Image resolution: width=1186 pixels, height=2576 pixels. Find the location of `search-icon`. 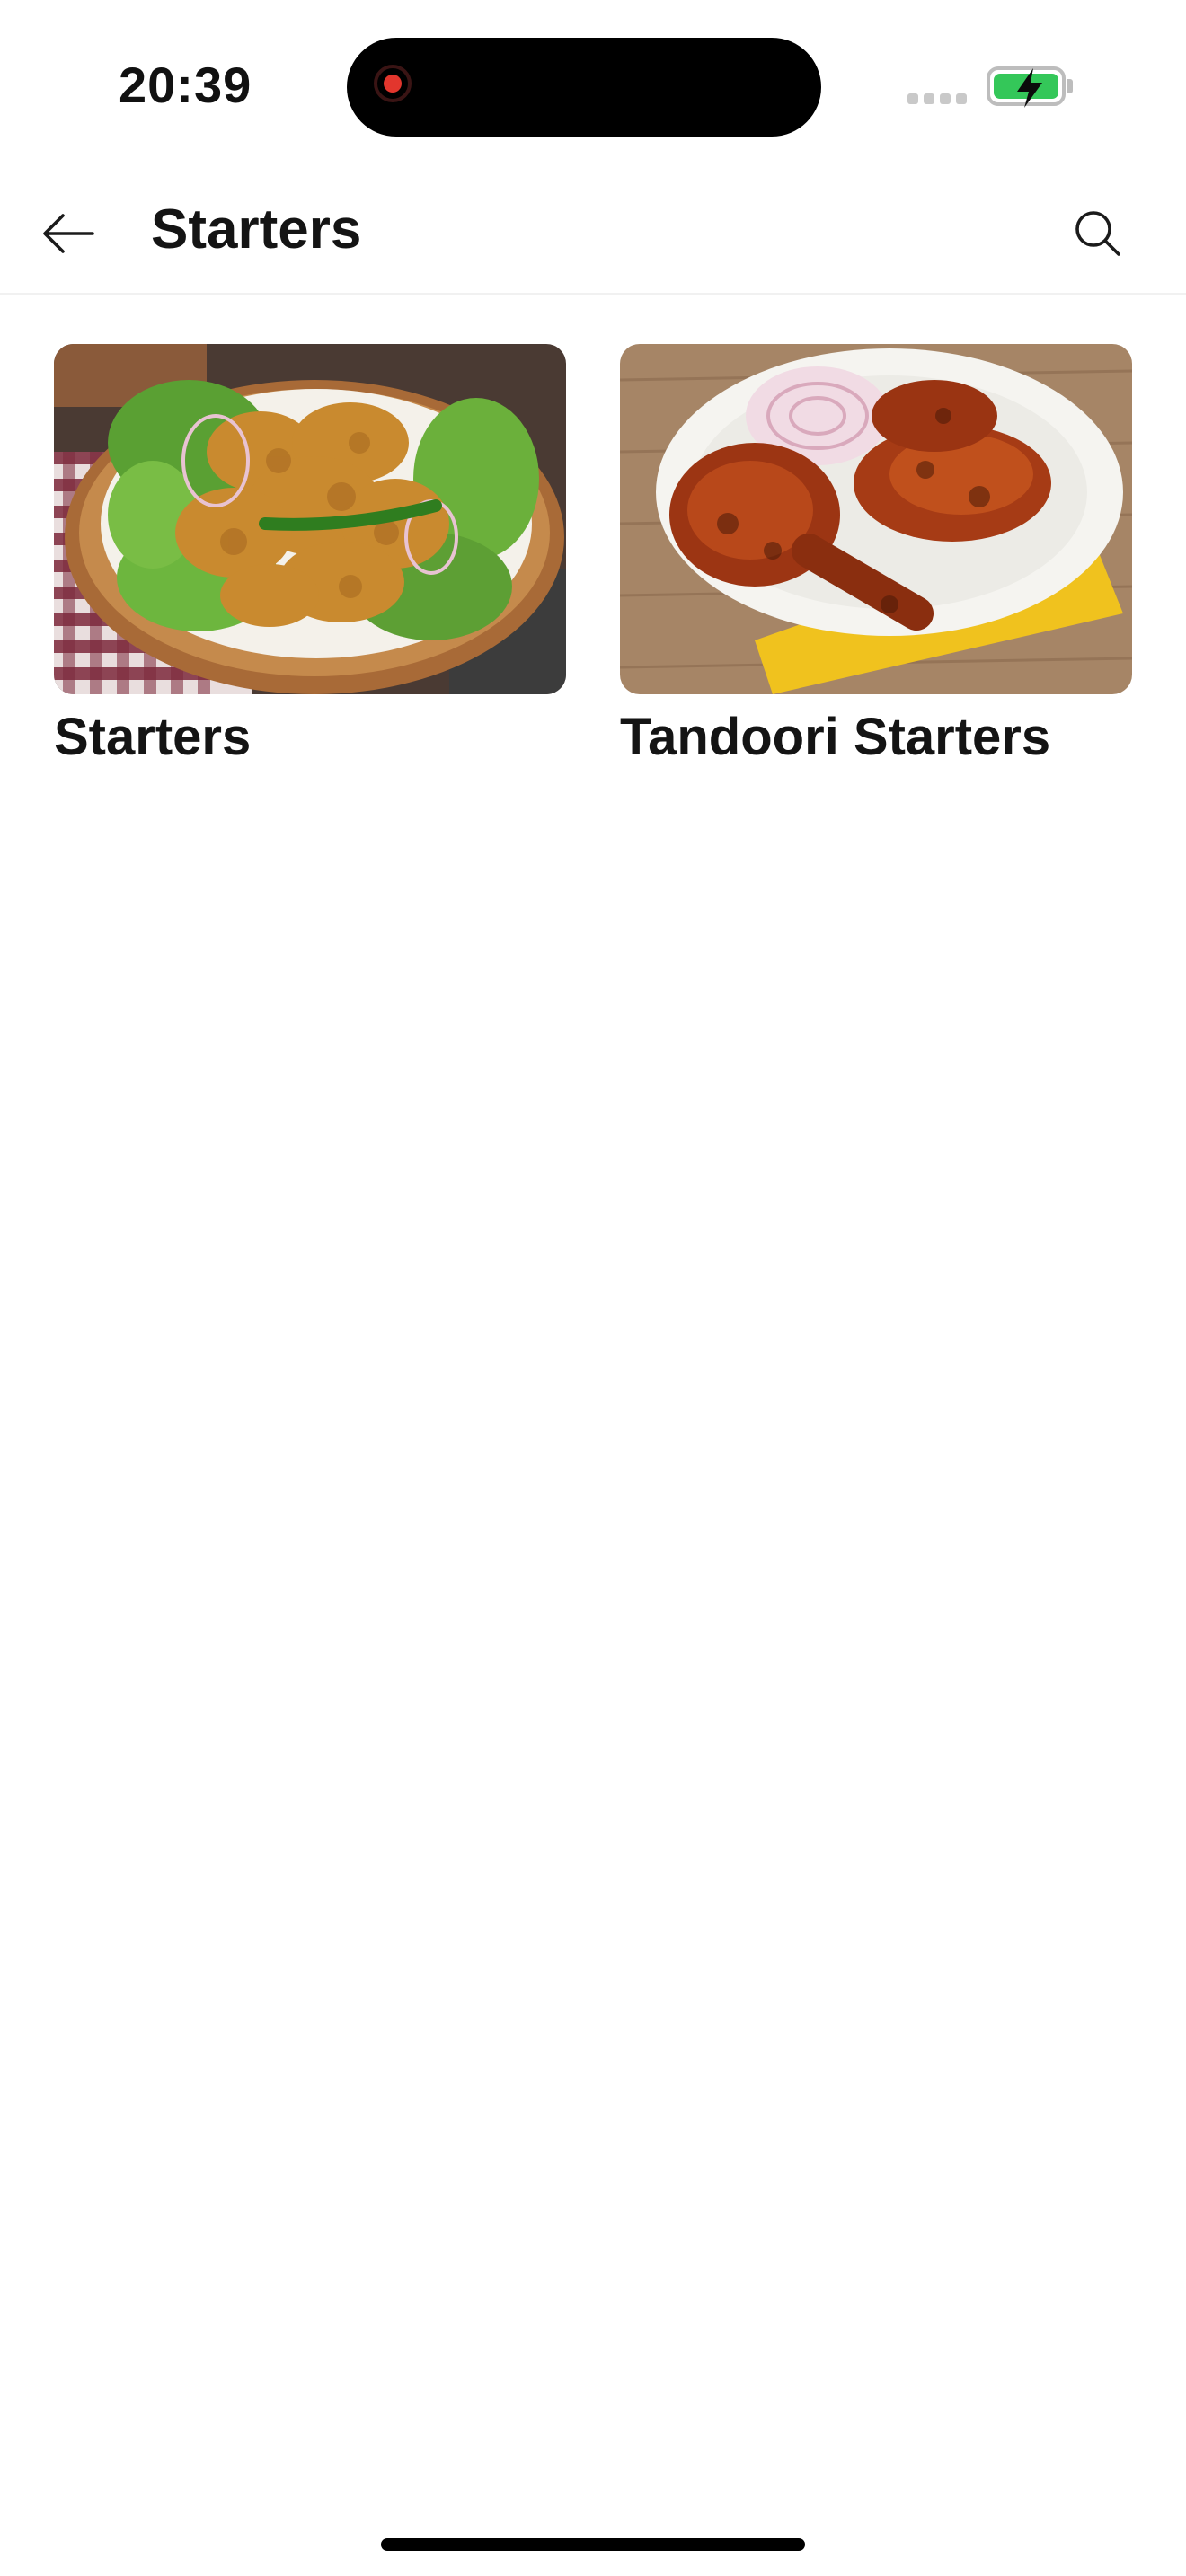

search-icon is located at coordinates (1097, 233).